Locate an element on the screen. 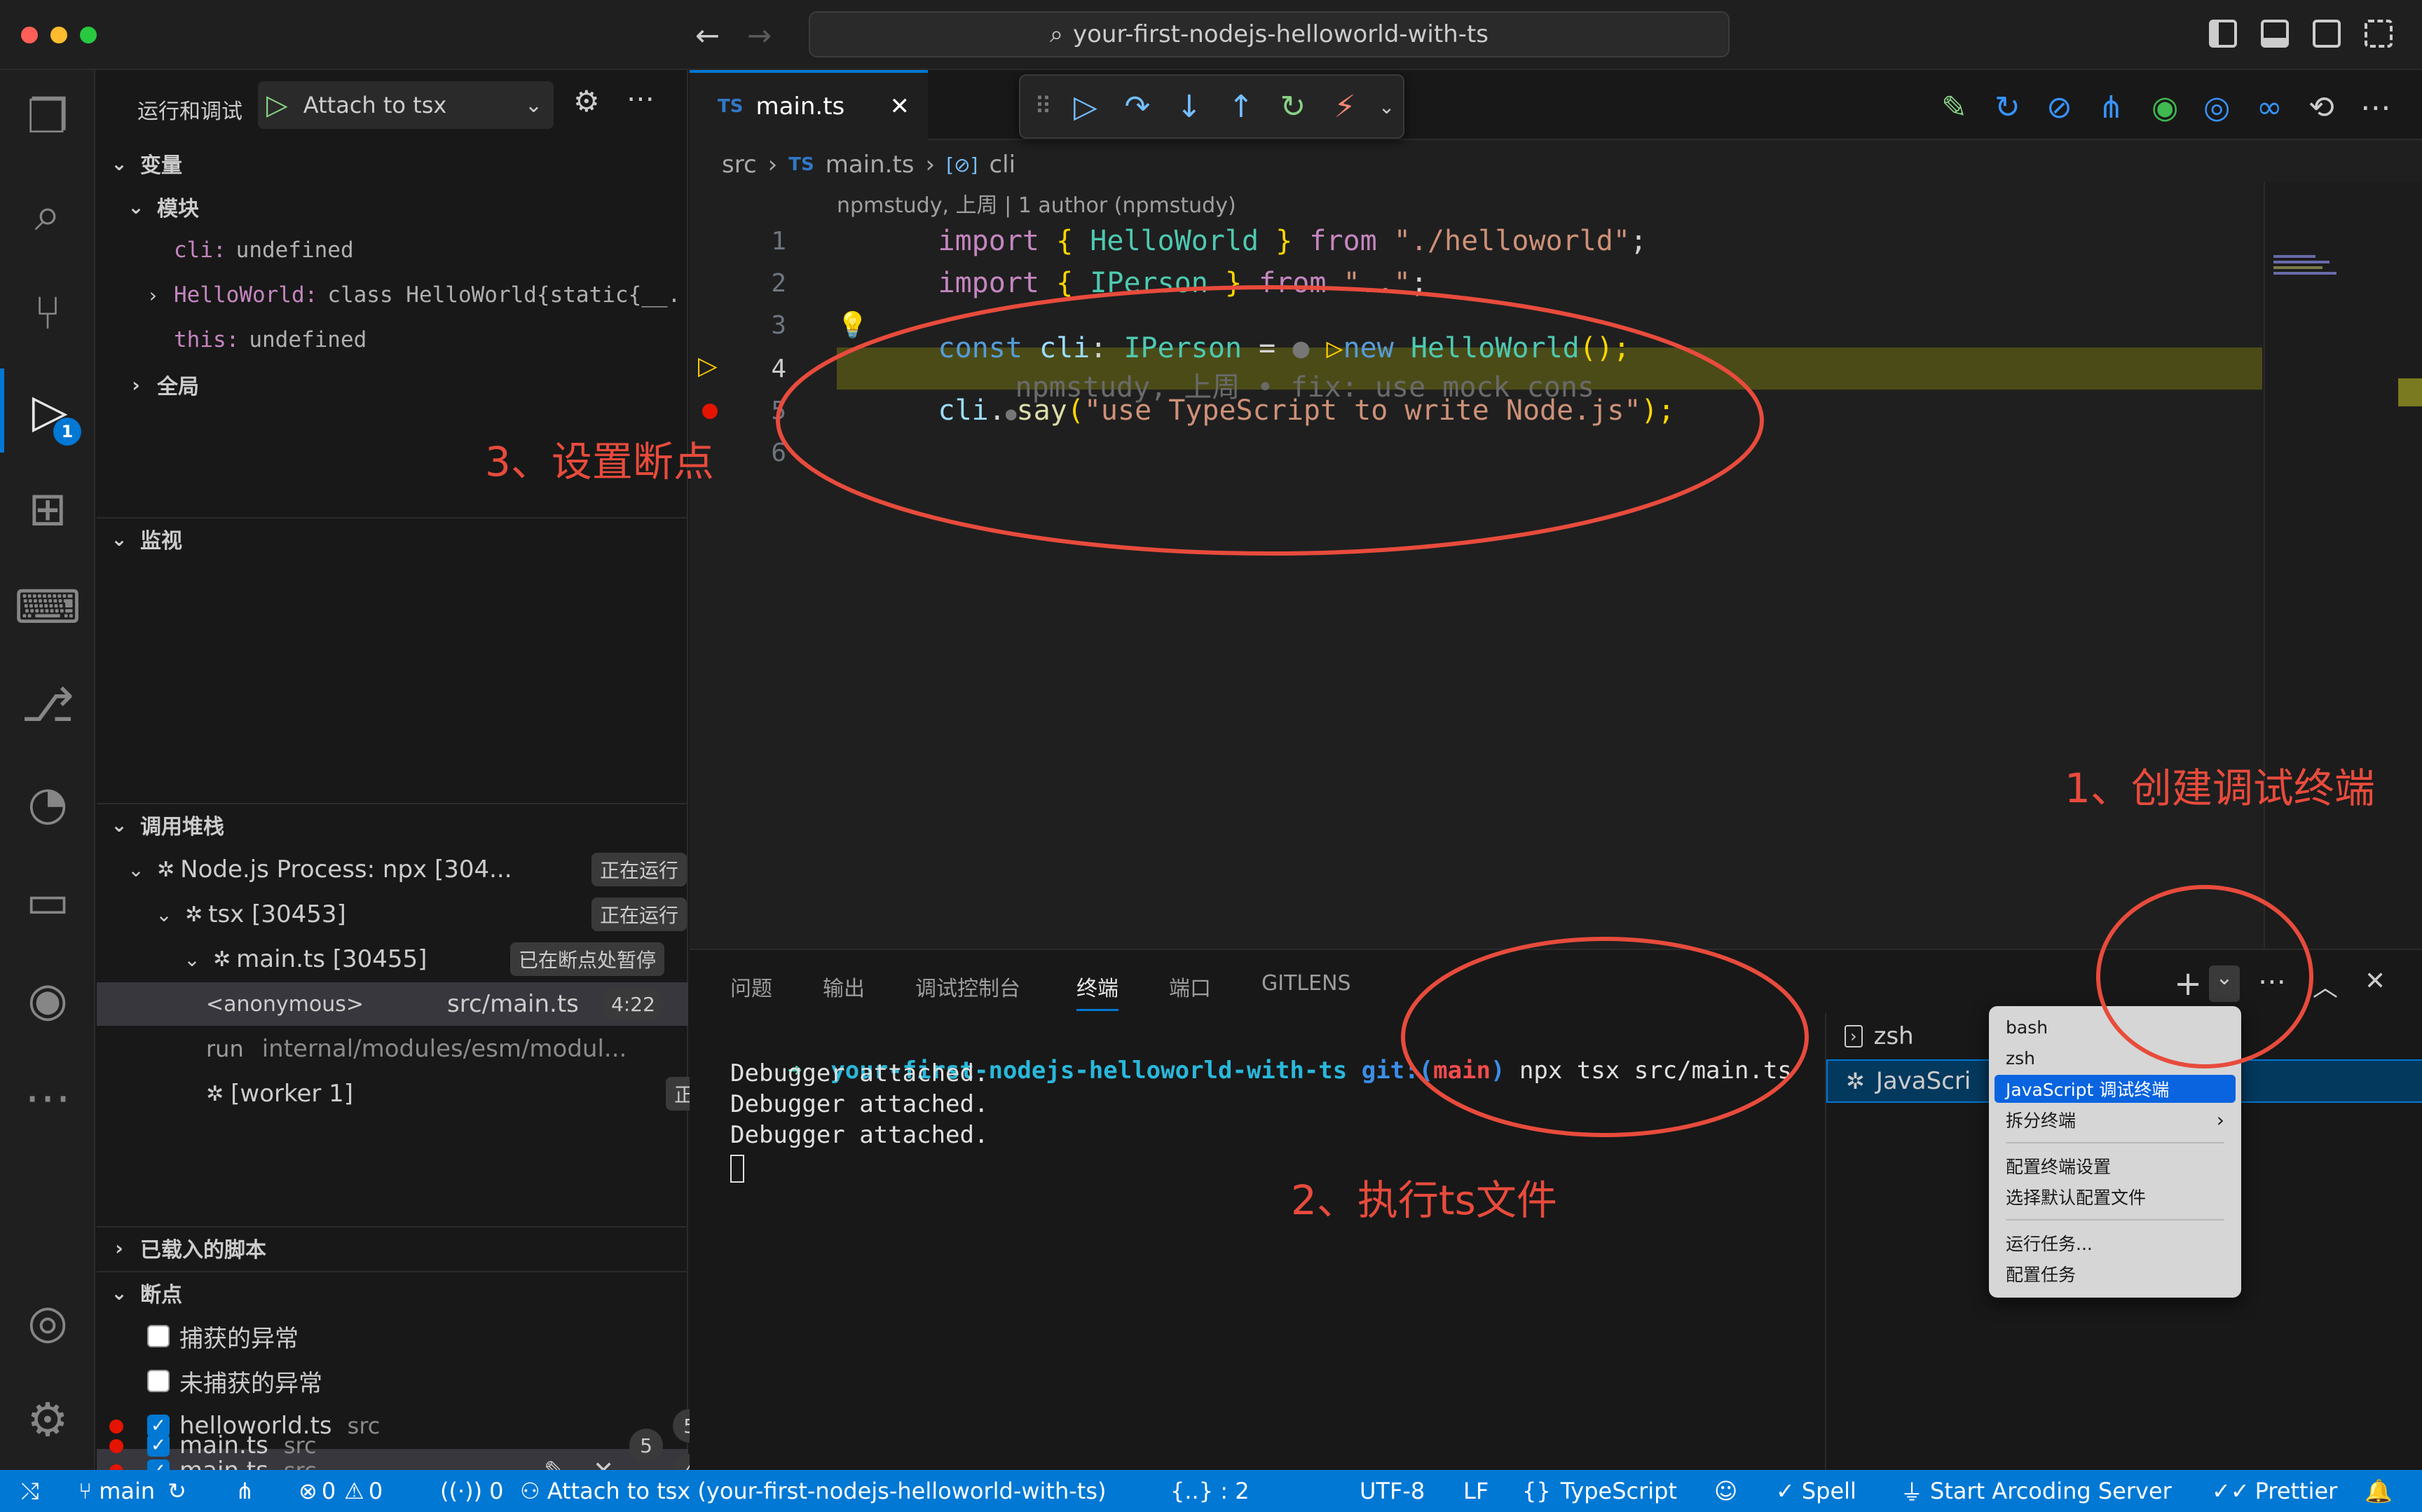  callstack-section-header: ⌄ 调用堆栈 is located at coordinates (165, 824).